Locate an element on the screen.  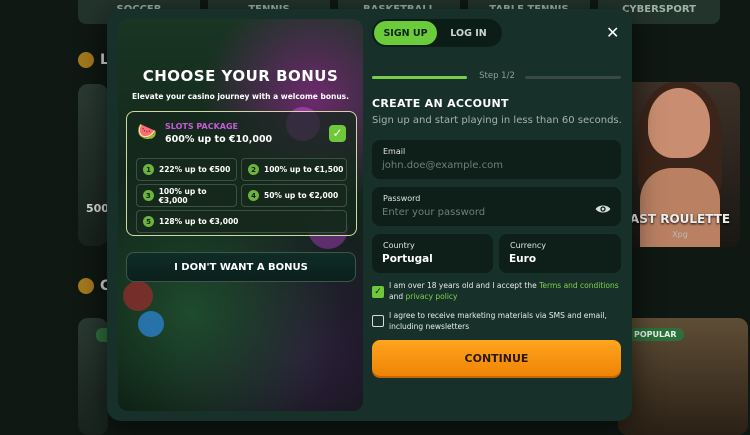
option-number-badge: 4 is located at coordinates (253, 195).